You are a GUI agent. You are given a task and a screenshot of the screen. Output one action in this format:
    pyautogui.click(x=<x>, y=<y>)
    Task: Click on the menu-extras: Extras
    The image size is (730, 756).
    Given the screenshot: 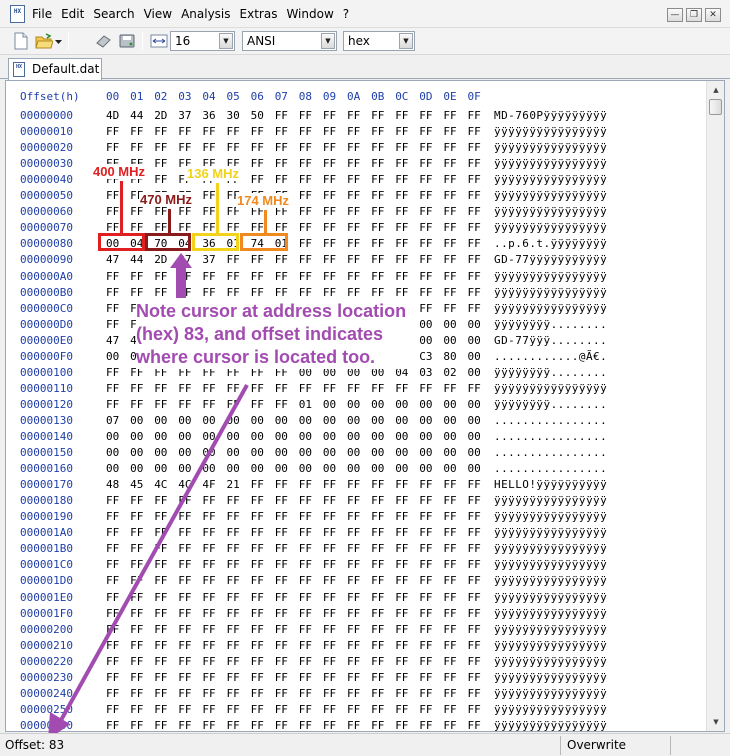 What is the action you would take?
    pyautogui.click(x=259, y=14)
    